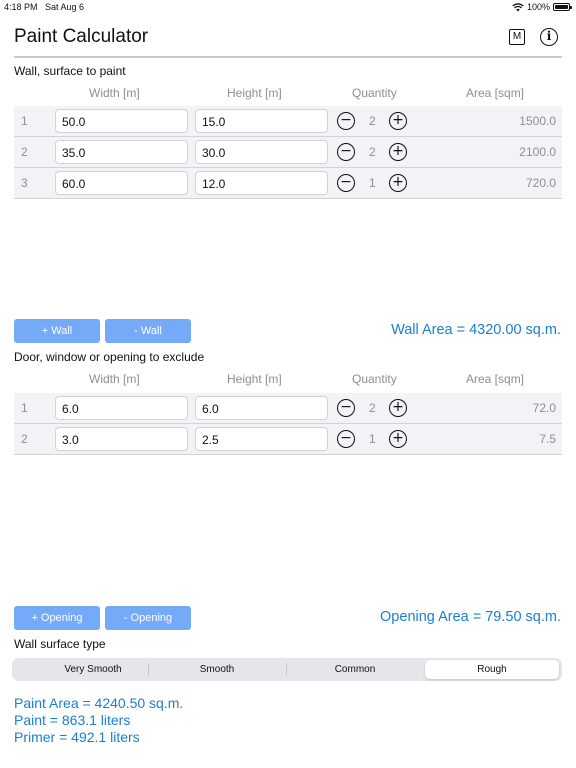  I want to click on opening-row: 2 3.0 2.5 − 1 + 7.5, so click(288, 439).